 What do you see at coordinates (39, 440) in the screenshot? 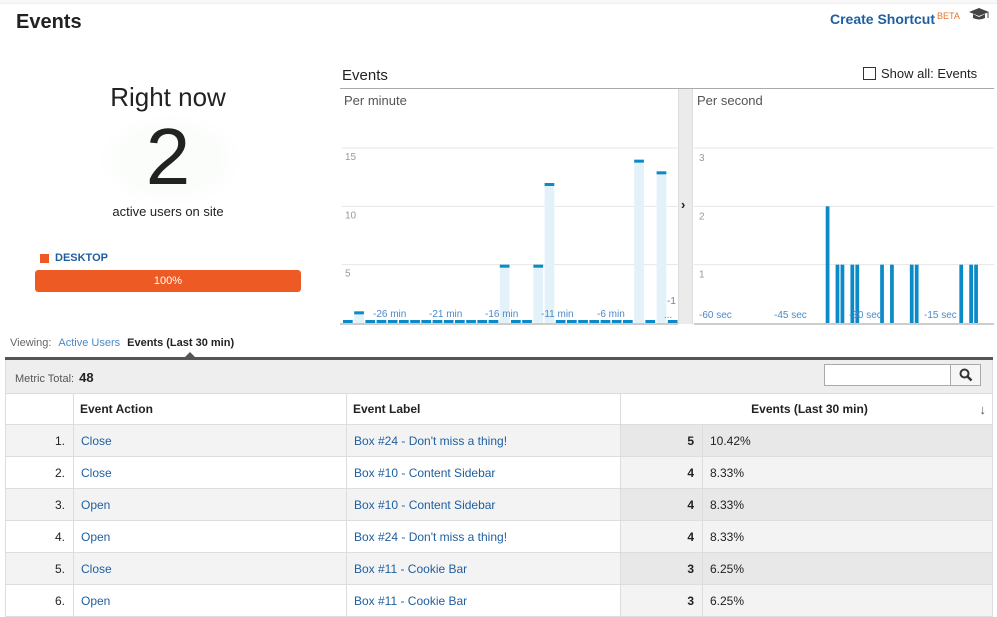
I see `row-index: 1.` at bounding box center [39, 440].